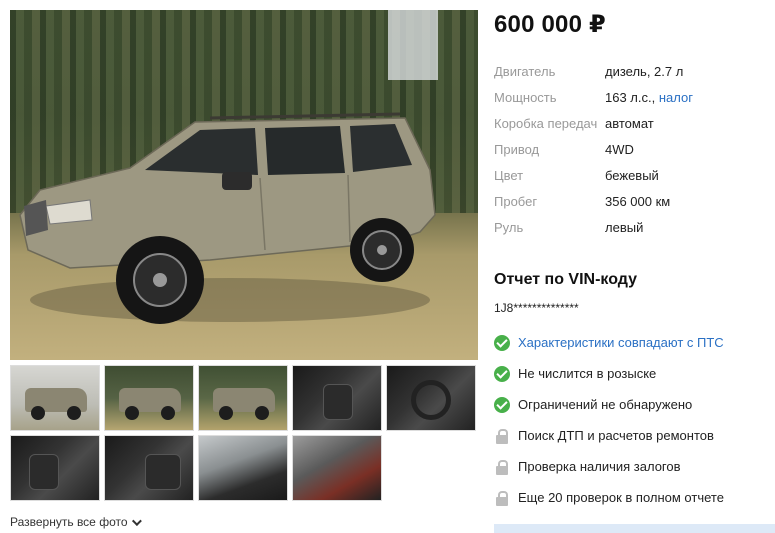  Describe the element at coordinates (629, 123) in the screenshot. I see `spec-value: автомат` at that location.